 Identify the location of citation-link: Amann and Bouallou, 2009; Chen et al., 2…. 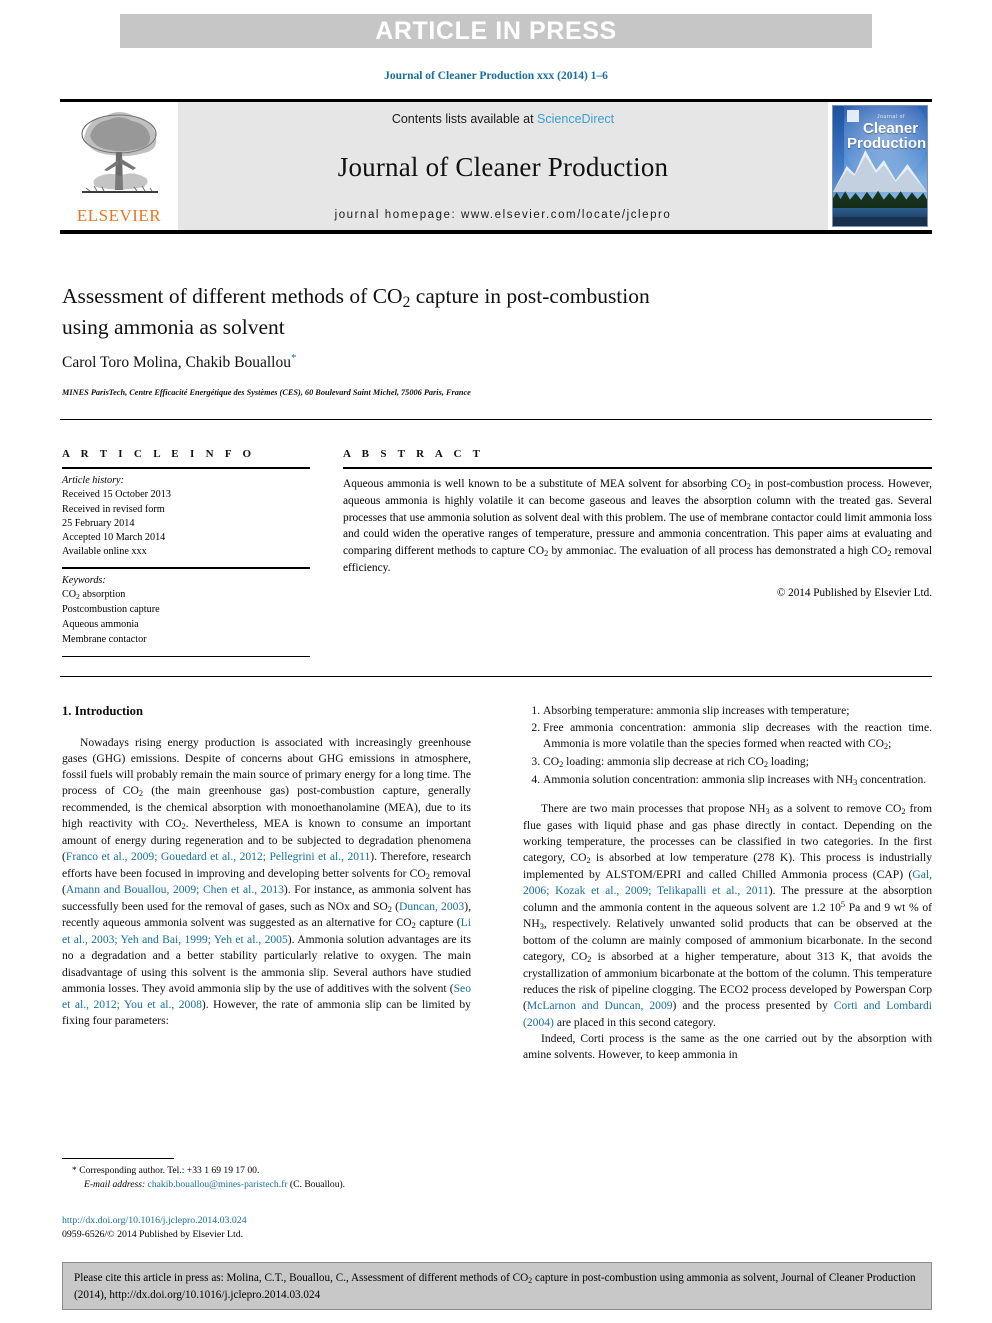
(175, 889).